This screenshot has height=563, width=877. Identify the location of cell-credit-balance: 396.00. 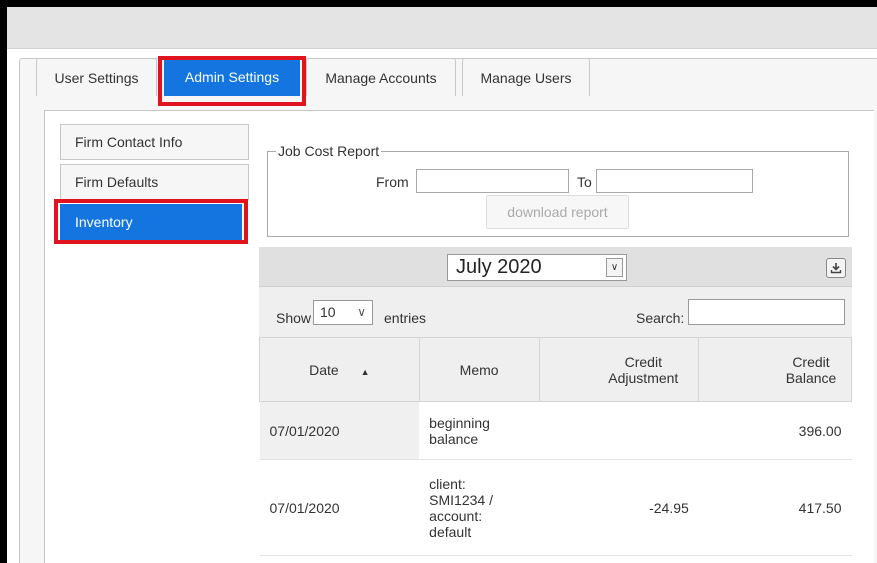
(775, 430).